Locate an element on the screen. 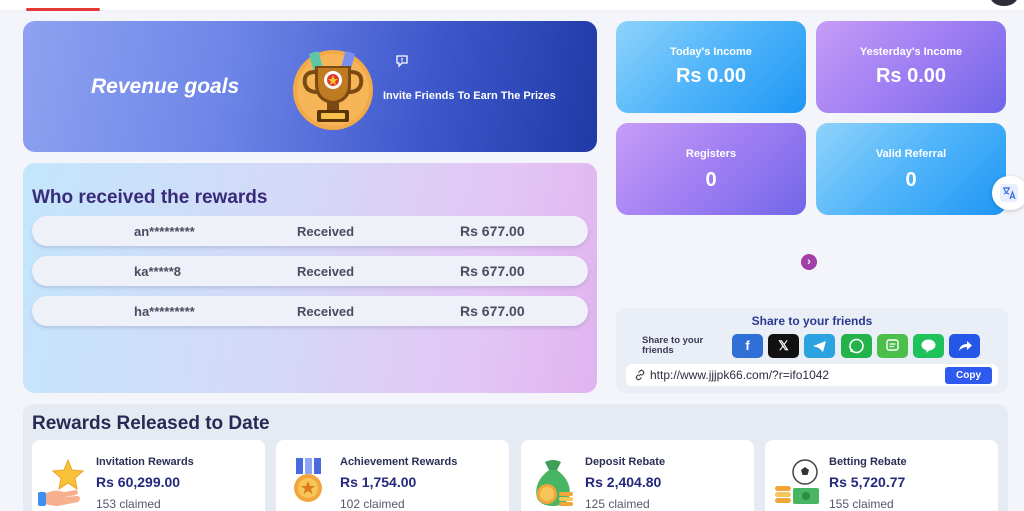 This screenshot has height=511, width=1024. stat-today-income: Today's Income Rs 0.00 is located at coordinates (711, 67).